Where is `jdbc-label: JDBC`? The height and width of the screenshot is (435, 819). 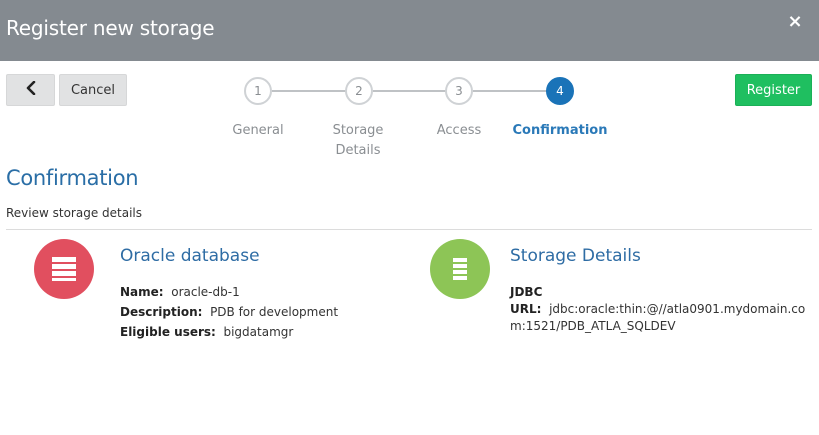
jdbc-label: JDBC is located at coordinates (526, 292).